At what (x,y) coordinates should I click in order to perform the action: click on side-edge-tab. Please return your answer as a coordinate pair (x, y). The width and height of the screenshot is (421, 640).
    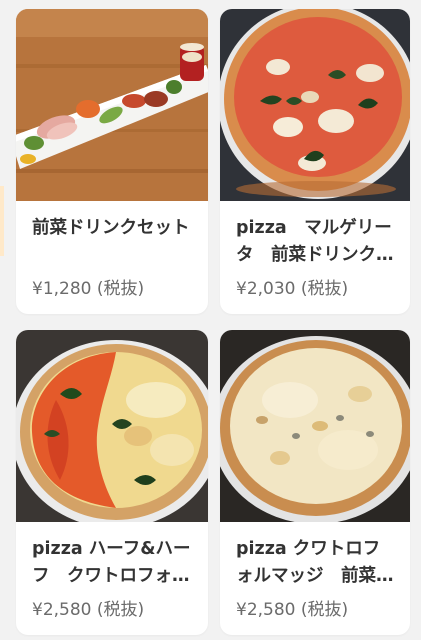
    Looking at the image, I should click on (2, 221).